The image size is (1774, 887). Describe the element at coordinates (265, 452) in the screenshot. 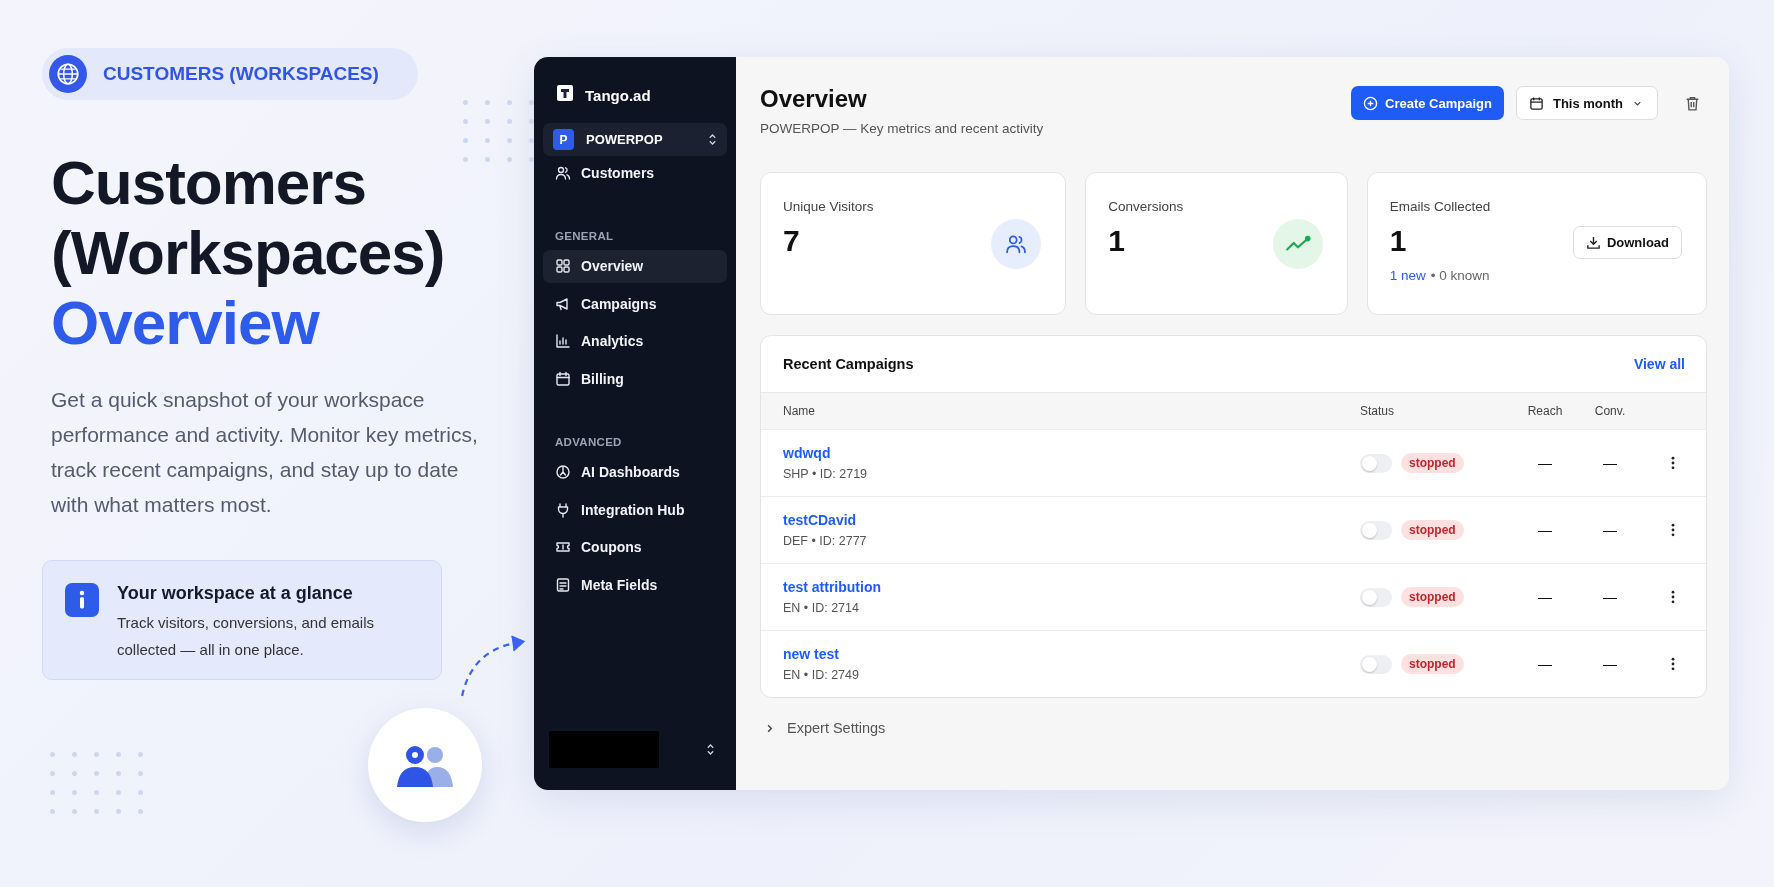

I see `hero-description: Get a quick snapshot of your workspace performance and activity. Monitor key metrics, track recent campaigns, and stay up to date with what matters most.` at that location.